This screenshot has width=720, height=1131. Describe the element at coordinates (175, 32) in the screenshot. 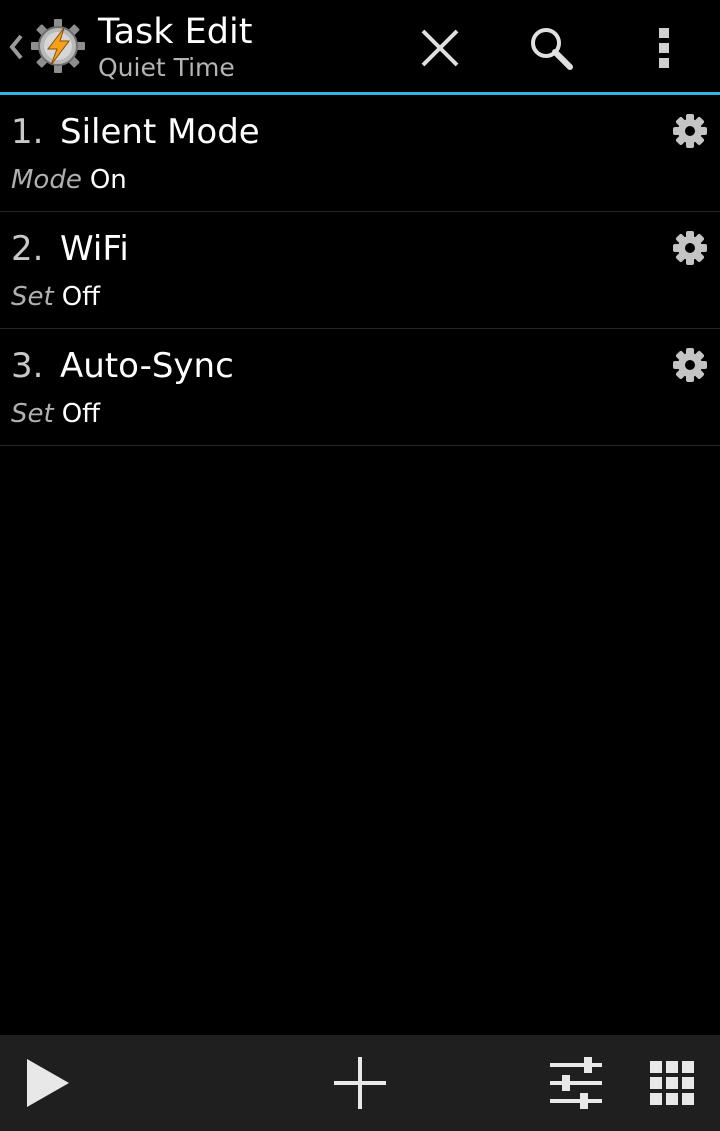

I see `page-title: Task Edit` at that location.